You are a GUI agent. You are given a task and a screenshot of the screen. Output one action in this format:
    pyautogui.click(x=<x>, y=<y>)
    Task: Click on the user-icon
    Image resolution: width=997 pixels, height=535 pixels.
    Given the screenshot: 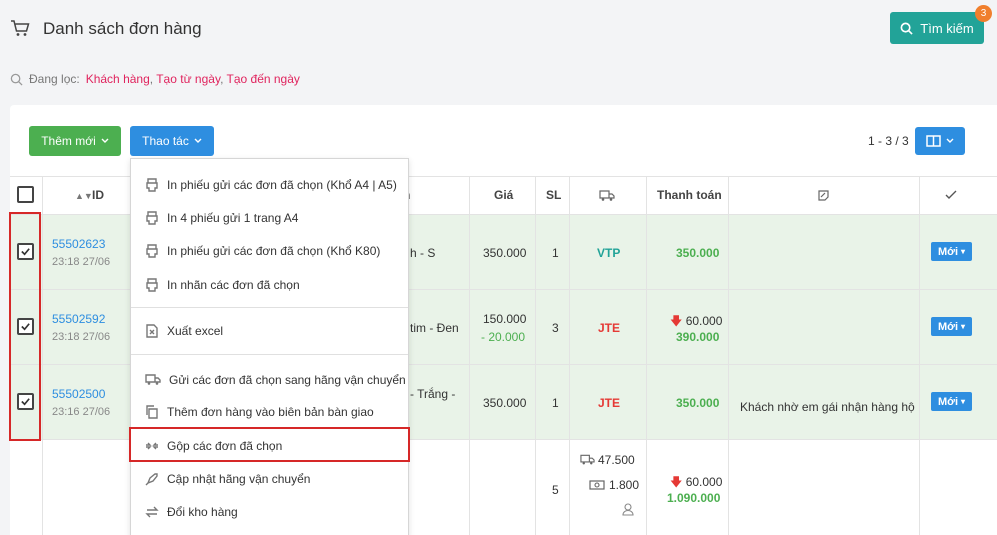 What is the action you would take?
    pyautogui.click(x=628, y=509)
    